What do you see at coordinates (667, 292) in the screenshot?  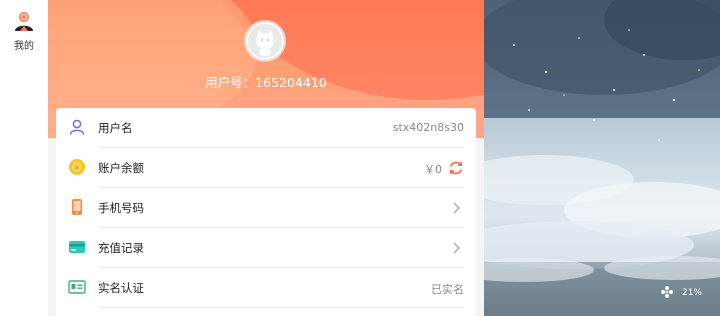 I see `flower-icon` at bounding box center [667, 292].